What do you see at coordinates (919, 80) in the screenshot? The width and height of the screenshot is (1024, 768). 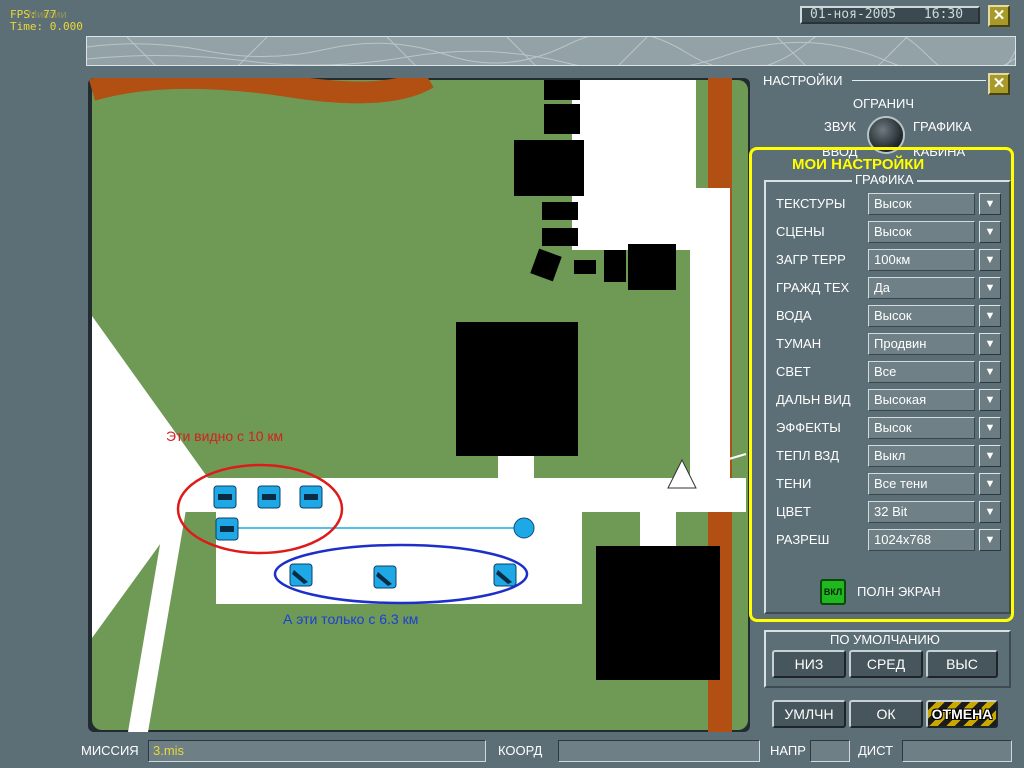 I see `title-divider` at bounding box center [919, 80].